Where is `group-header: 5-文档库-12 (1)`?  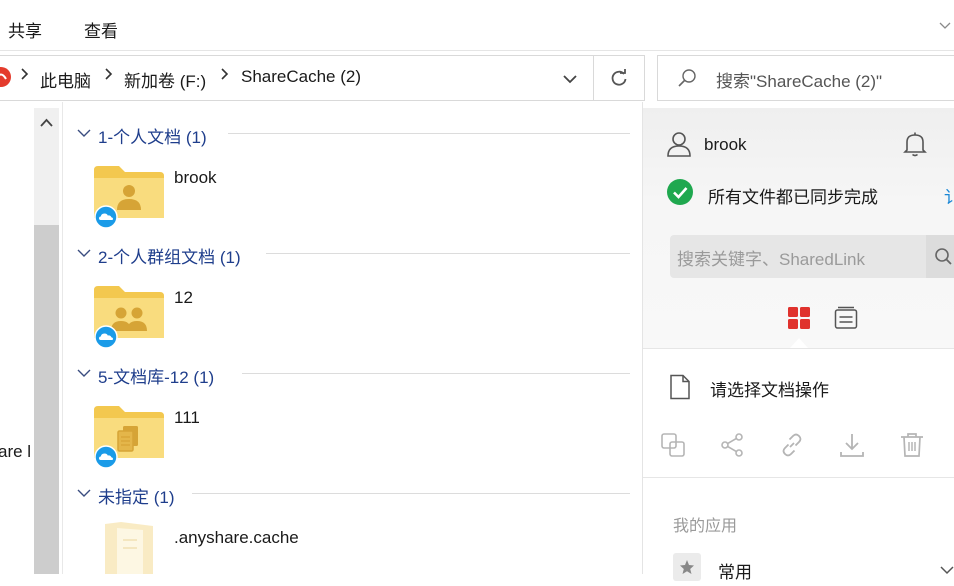 group-header: 5-文档库-12 (1) is located at coordinates (156, 375).